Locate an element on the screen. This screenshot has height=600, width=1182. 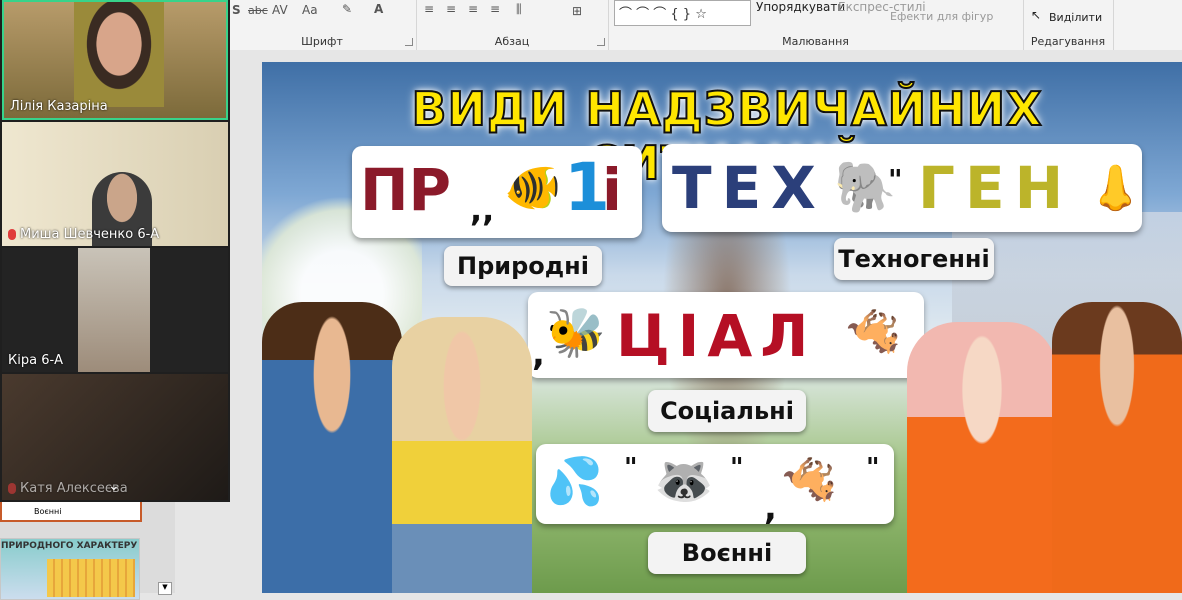
cursor-icon: ↖ is located at coordinates (1036, 15).